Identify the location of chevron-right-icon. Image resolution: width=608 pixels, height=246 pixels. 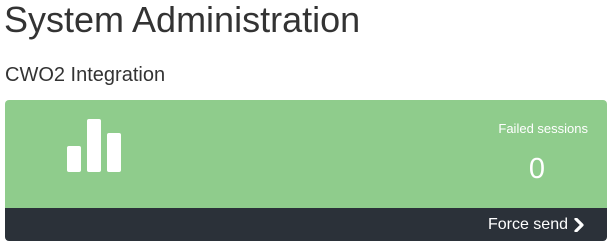
(579, 225).